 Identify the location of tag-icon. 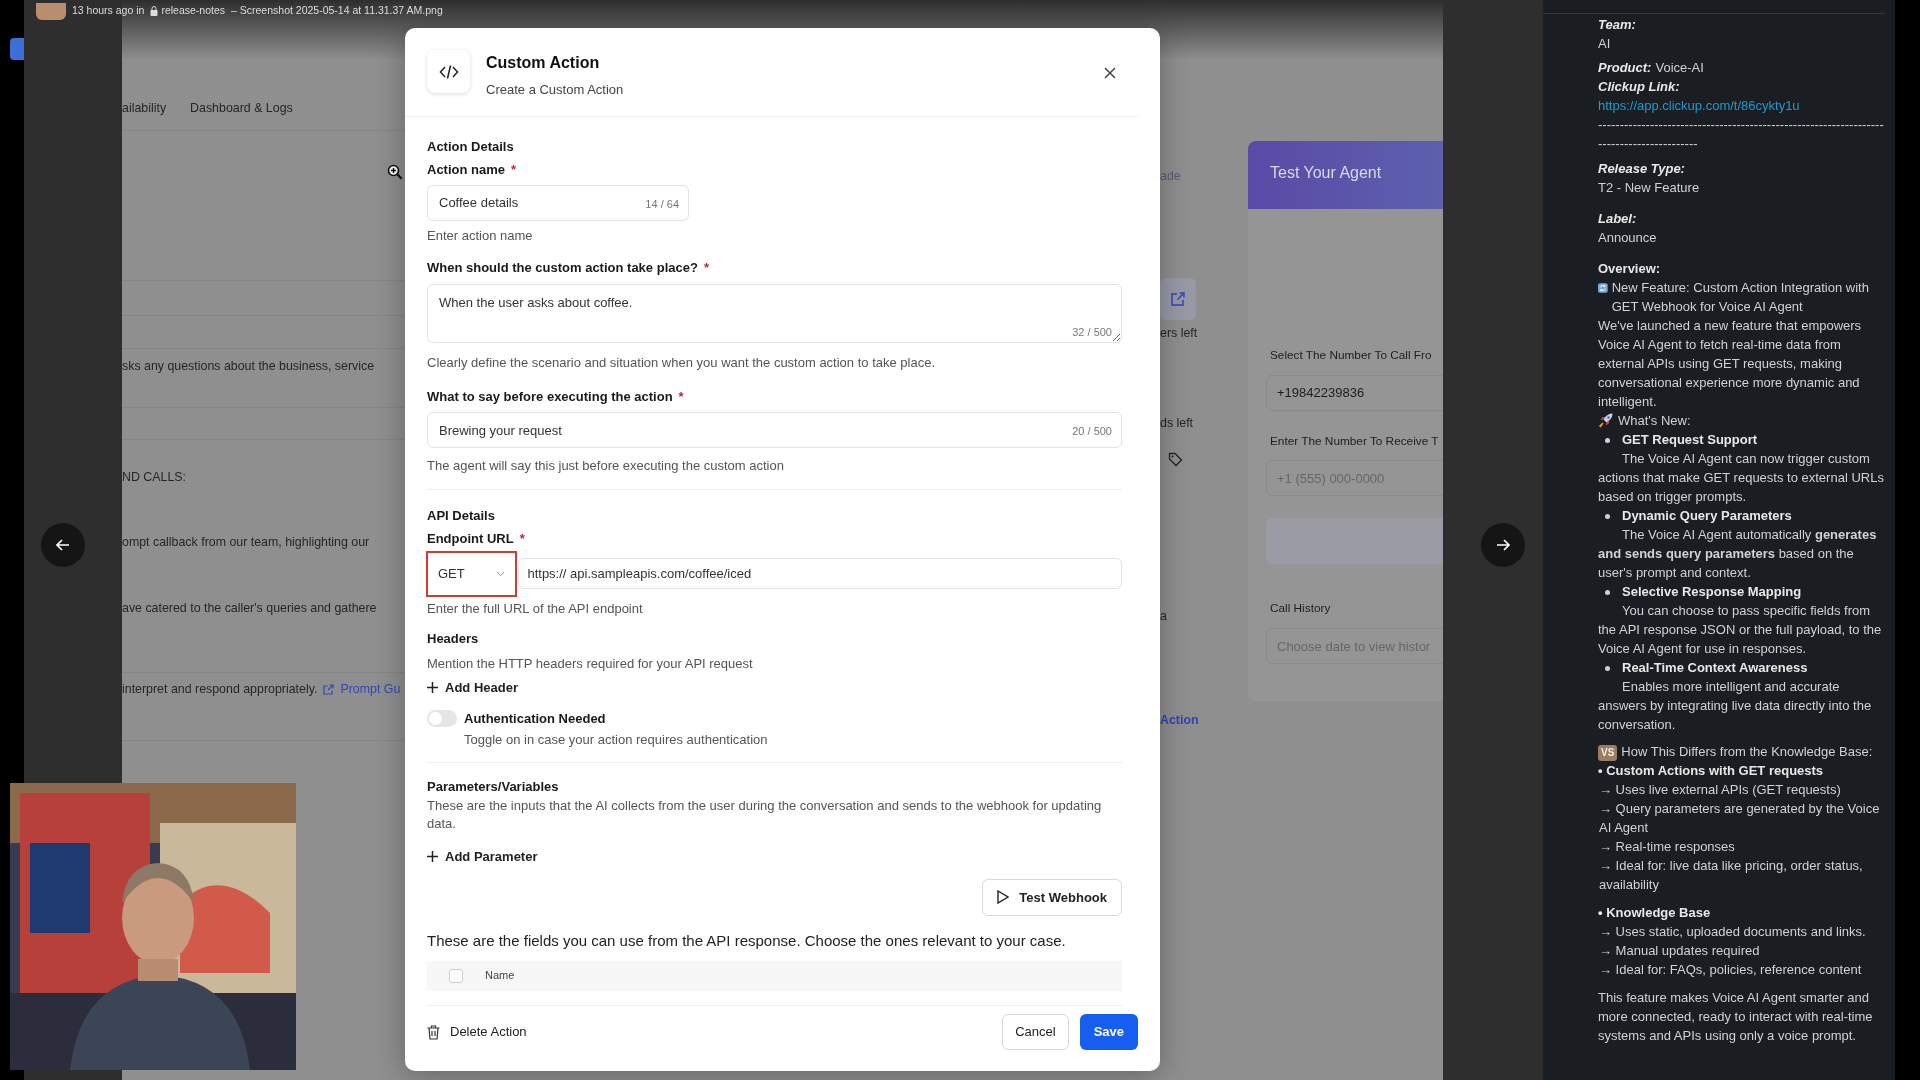
(1175, 459).